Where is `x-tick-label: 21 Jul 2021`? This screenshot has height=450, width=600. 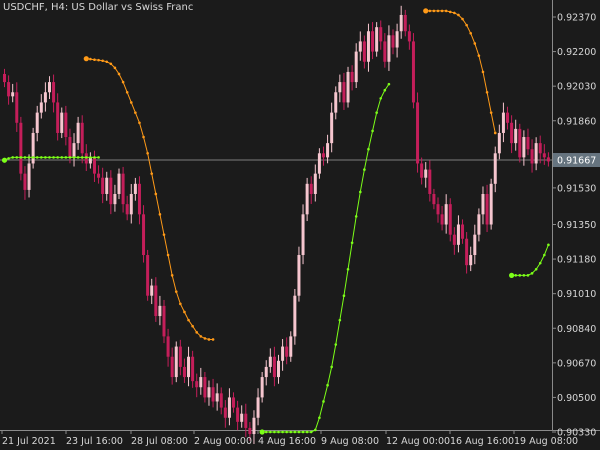 x-tick-label: 21 Jul 2021 is located at coordinates (29, 441).